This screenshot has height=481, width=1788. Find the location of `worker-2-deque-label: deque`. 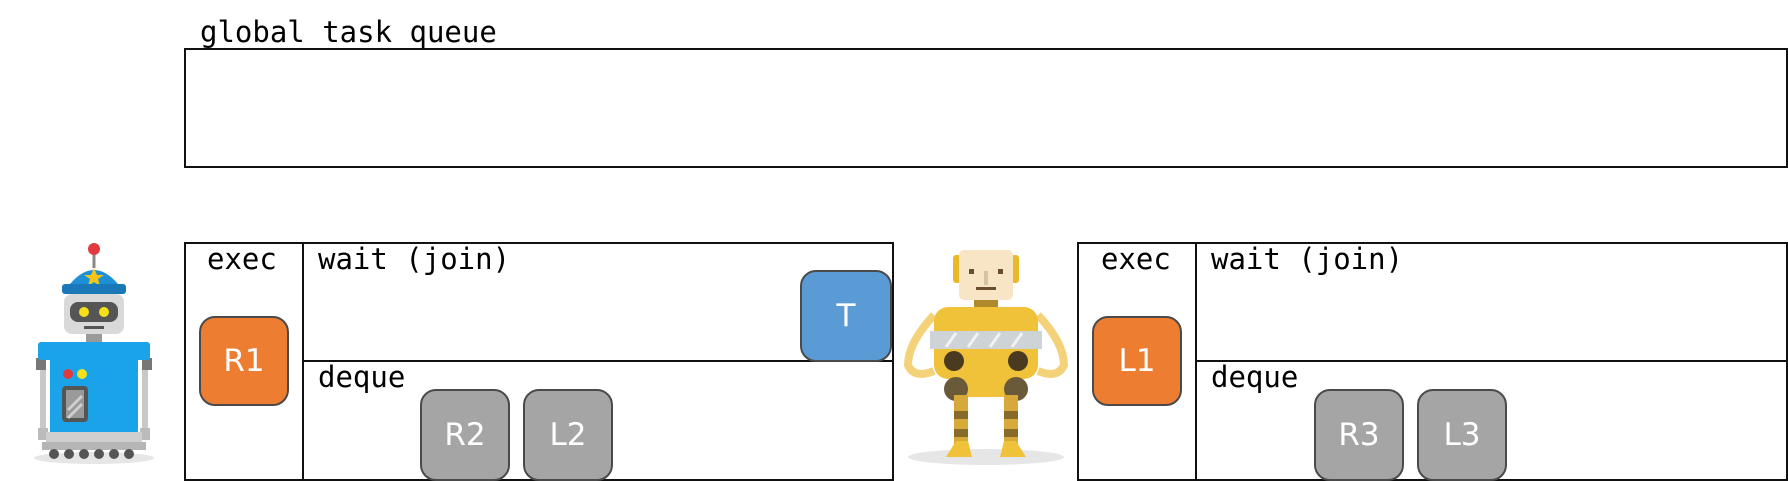

worker-2-deque-label: deque is located at coordinates (1255, 377).